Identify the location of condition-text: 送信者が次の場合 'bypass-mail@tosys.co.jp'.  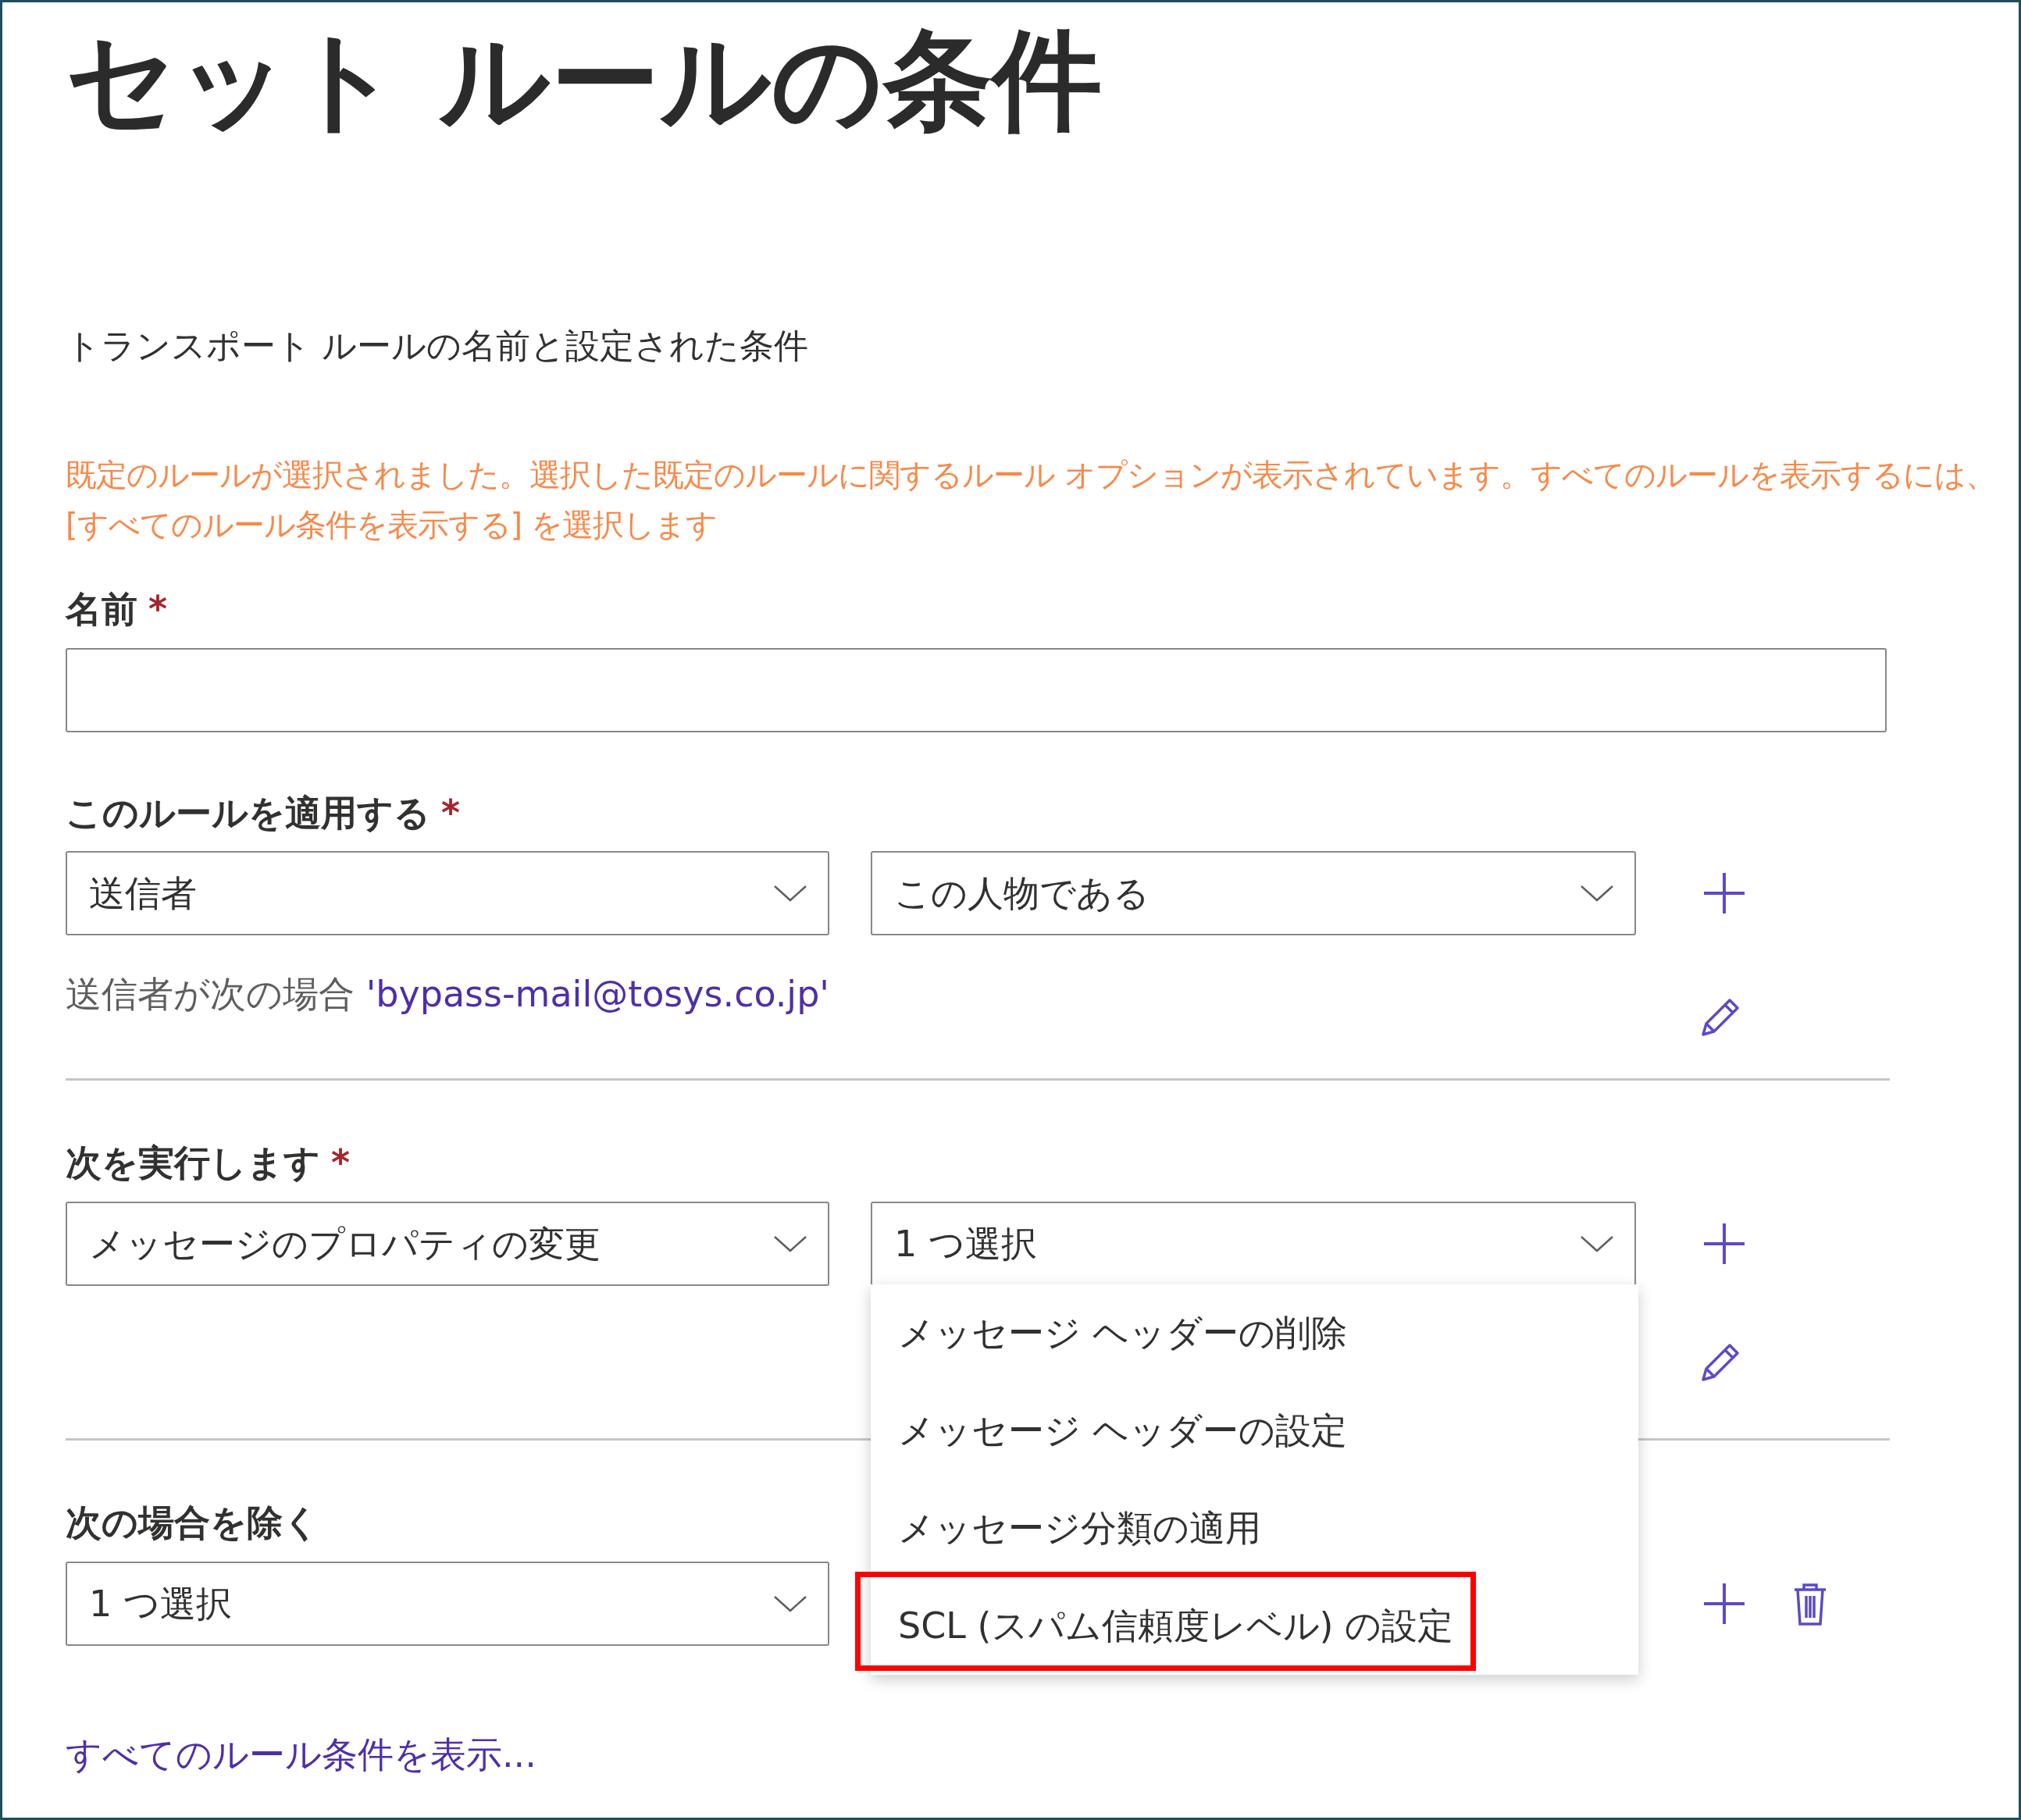
(448, 994).